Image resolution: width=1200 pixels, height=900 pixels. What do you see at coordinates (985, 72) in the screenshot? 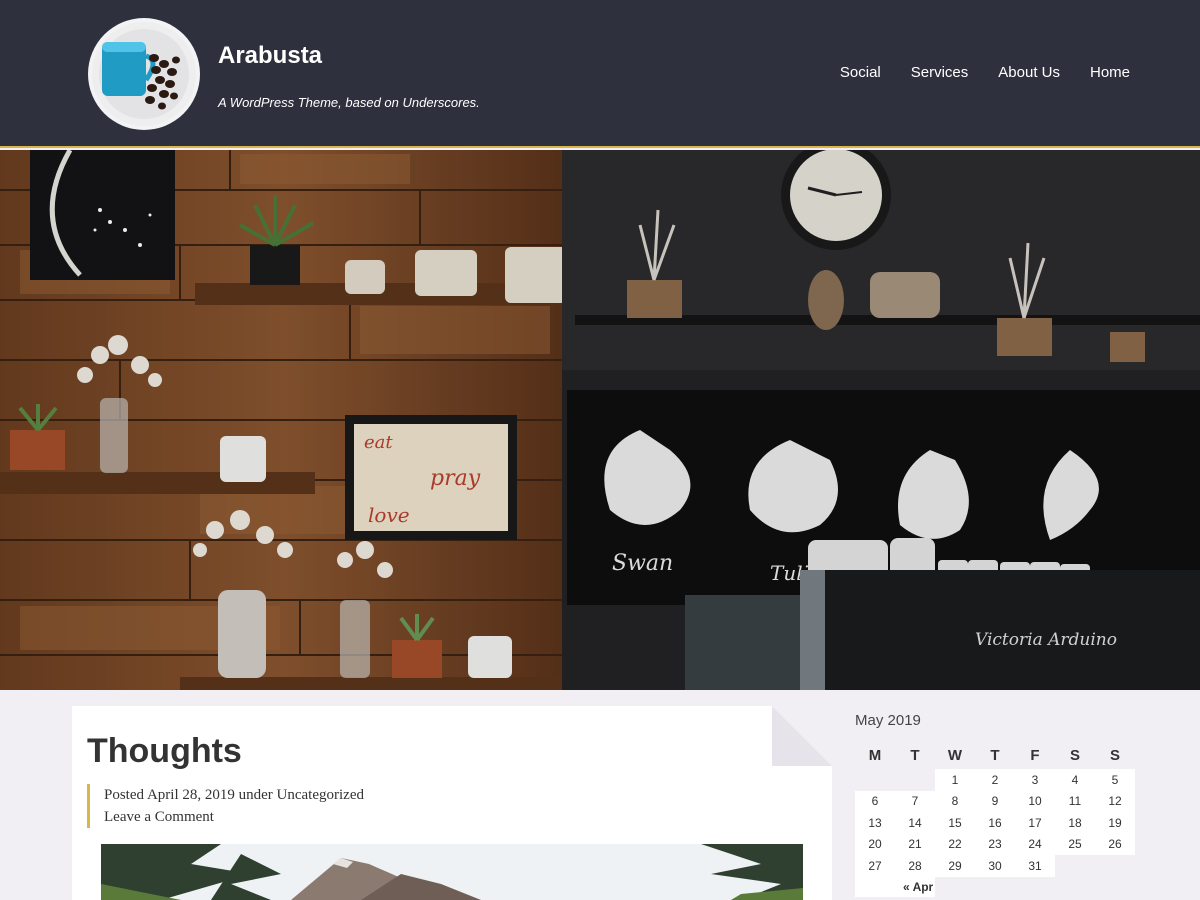
I see `main-navigation: Social Services About Us Home` at bounding box center [985, 72].